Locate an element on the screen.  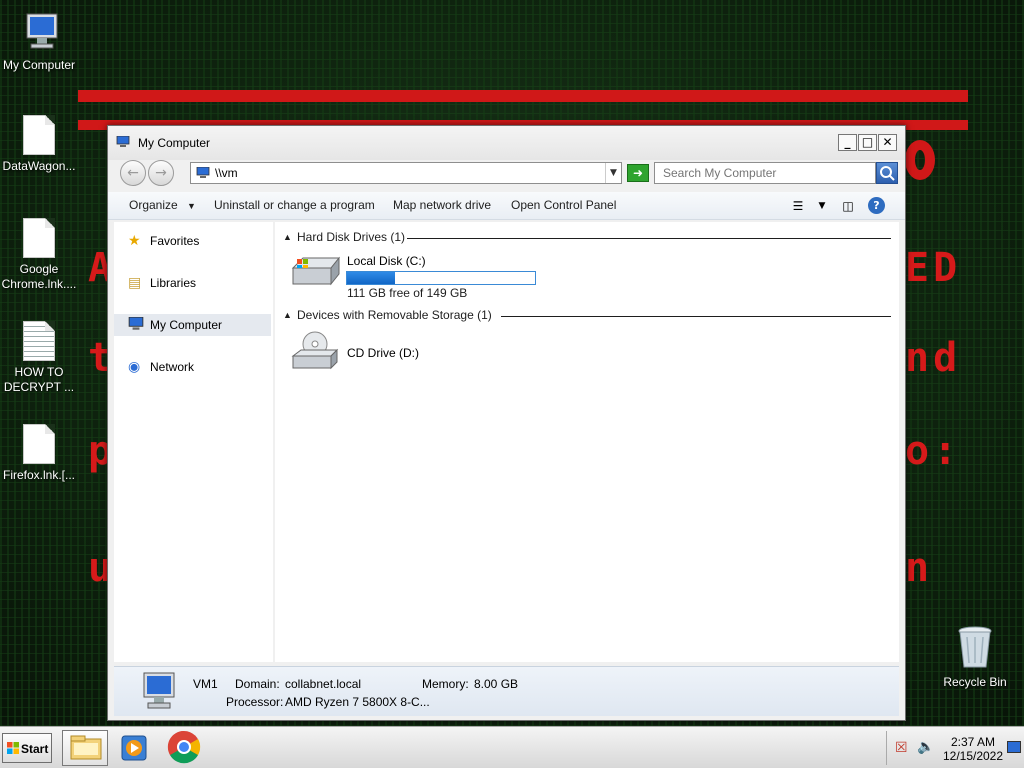
maximize-button: □ is located at coordinates (867, 142).